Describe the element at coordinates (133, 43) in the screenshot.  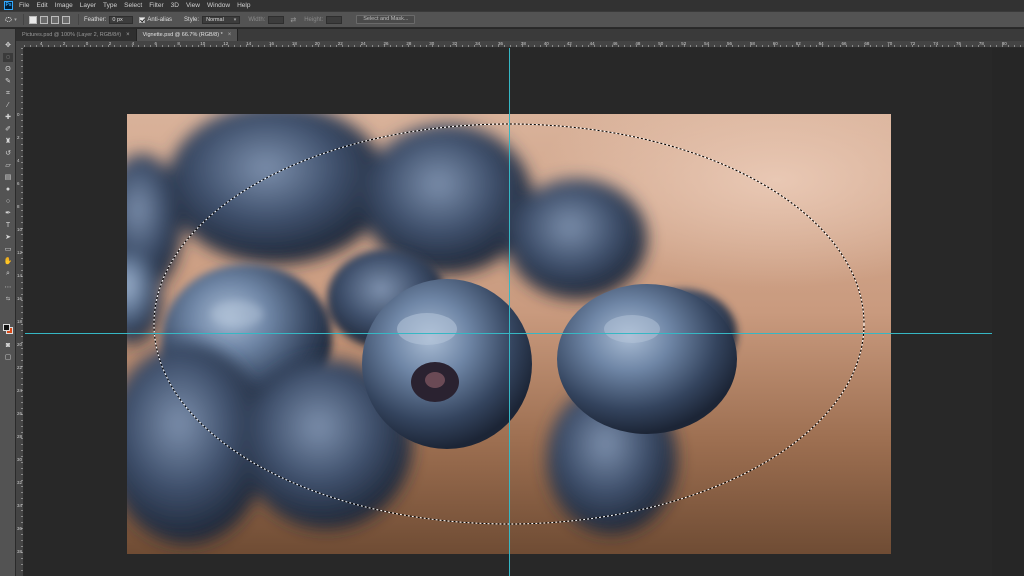
I see `ruler-h-label: 4` at that location.